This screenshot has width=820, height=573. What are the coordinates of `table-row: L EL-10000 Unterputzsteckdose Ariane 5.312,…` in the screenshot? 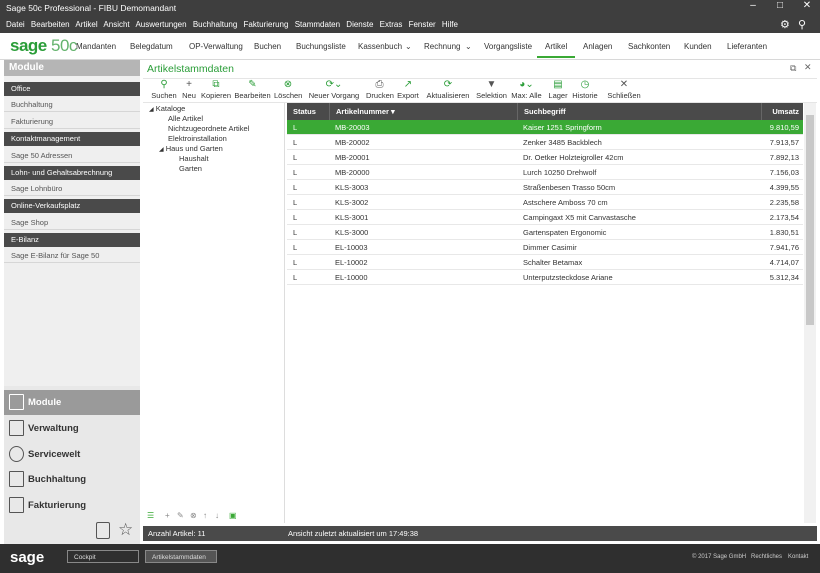 It's located at (545, 277).